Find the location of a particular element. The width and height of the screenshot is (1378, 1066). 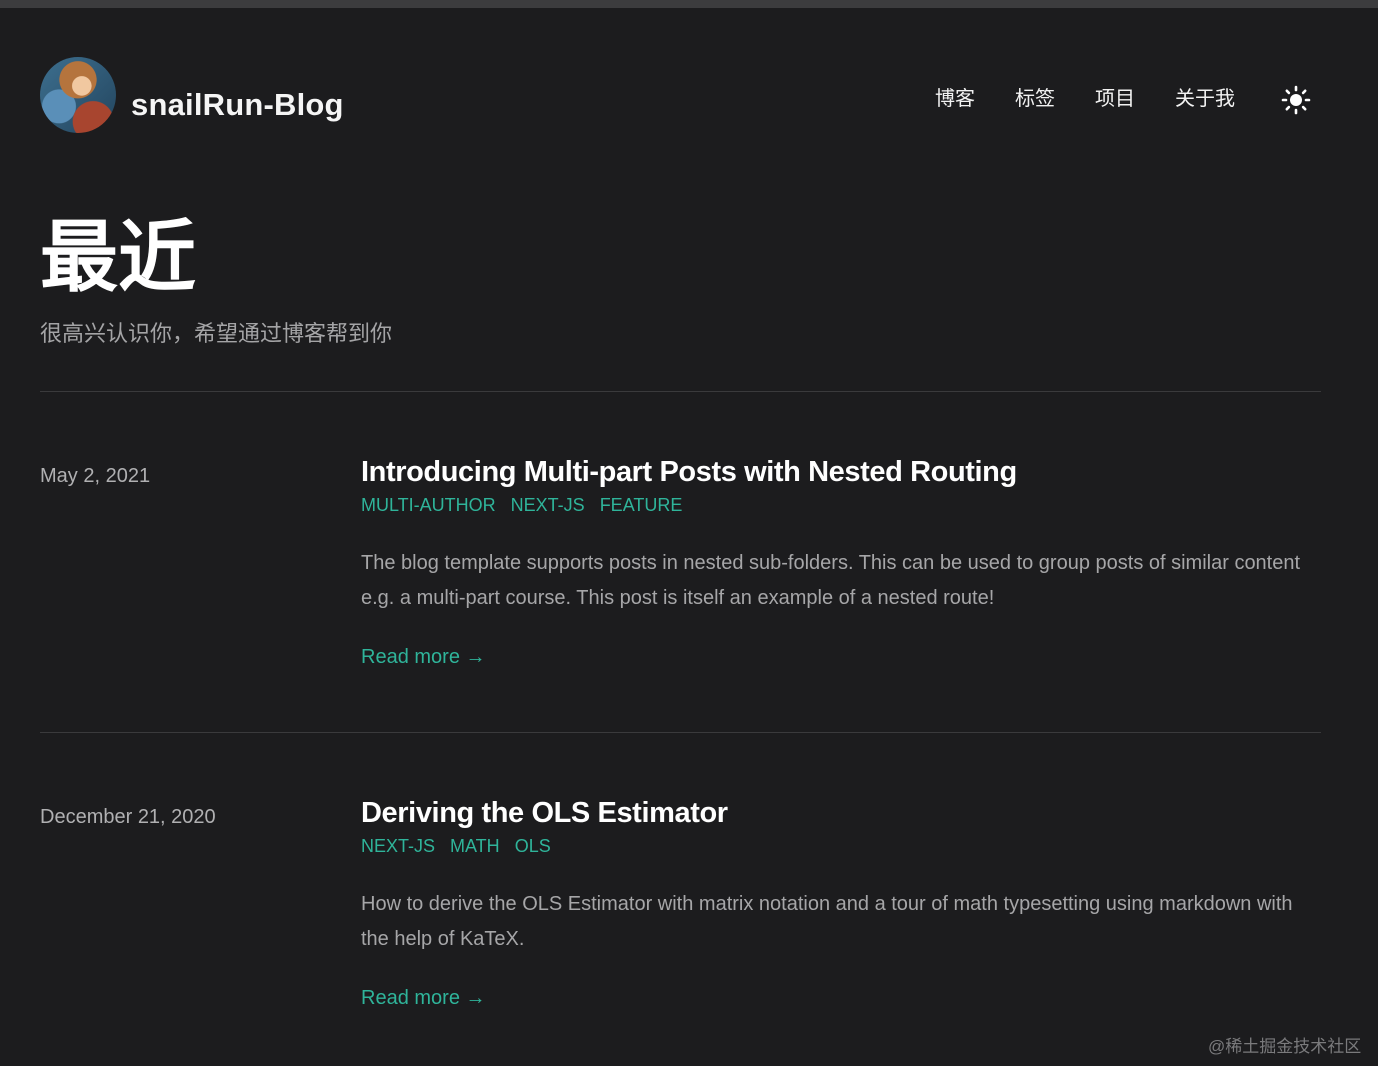

window-top-strip is located at coordinates (689, 4).